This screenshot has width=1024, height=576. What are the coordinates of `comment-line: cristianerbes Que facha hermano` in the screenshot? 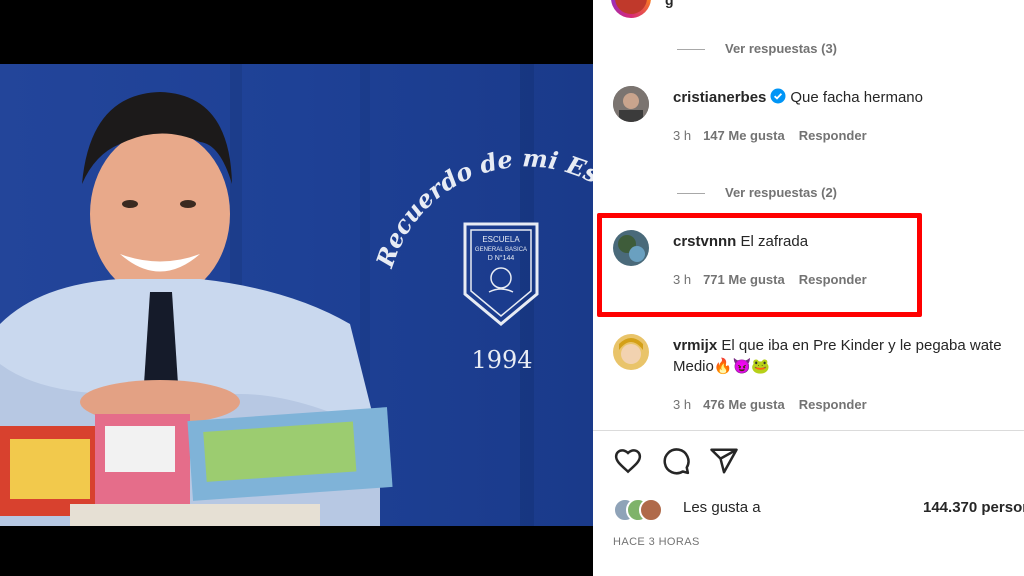 It's located at (798, 97).